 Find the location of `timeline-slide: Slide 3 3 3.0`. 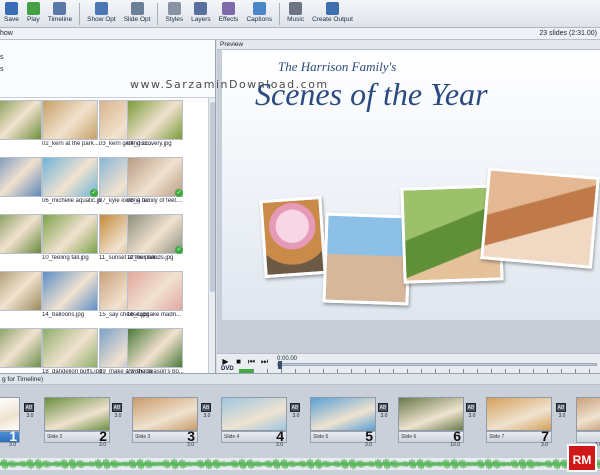

timeline-slide: Slide 3 3 3.0 is located at coordinates (165, 422).